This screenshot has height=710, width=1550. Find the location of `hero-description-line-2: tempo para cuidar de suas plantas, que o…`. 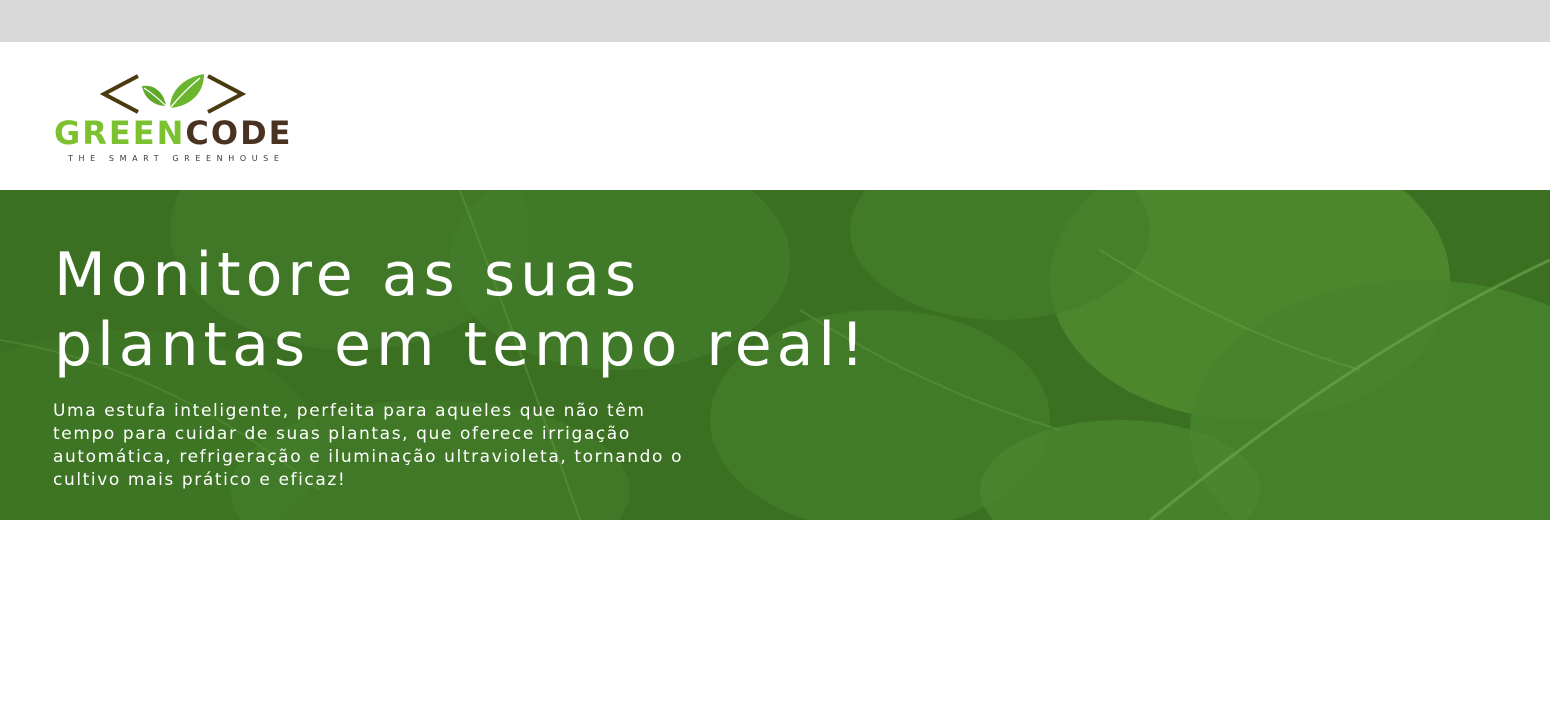

hero-description-line-2: tempo para cuidar de suas plantas, que o… is located at coordinates (342, 434).